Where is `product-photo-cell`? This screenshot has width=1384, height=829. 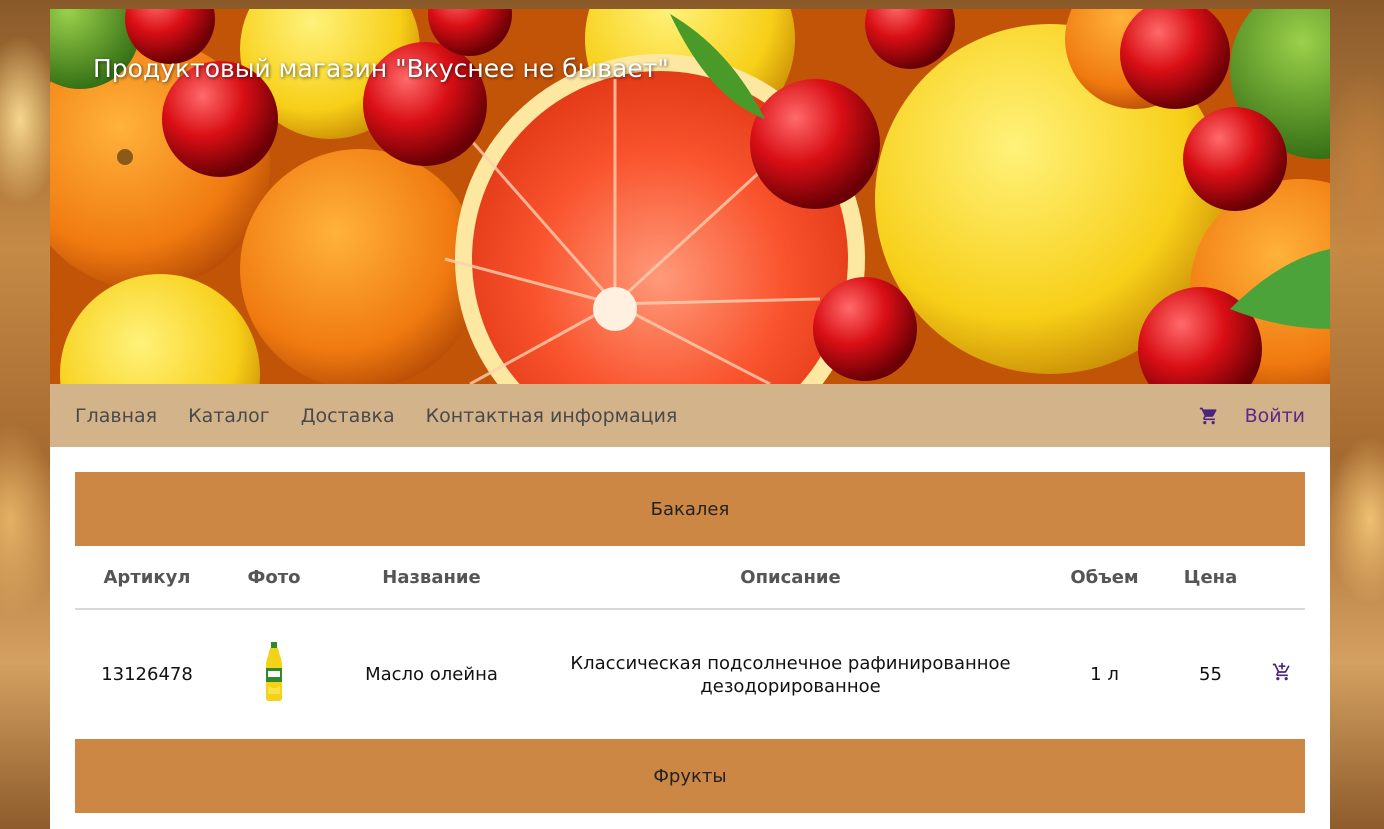 product-photo-cell is located at coordinates (274, 674).